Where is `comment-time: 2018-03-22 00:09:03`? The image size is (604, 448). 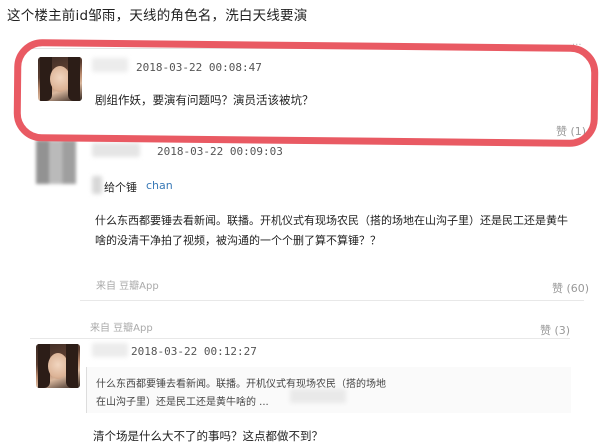
comment-time: 2018-03-22 00:09:03 is located at coordinates (220, 151).